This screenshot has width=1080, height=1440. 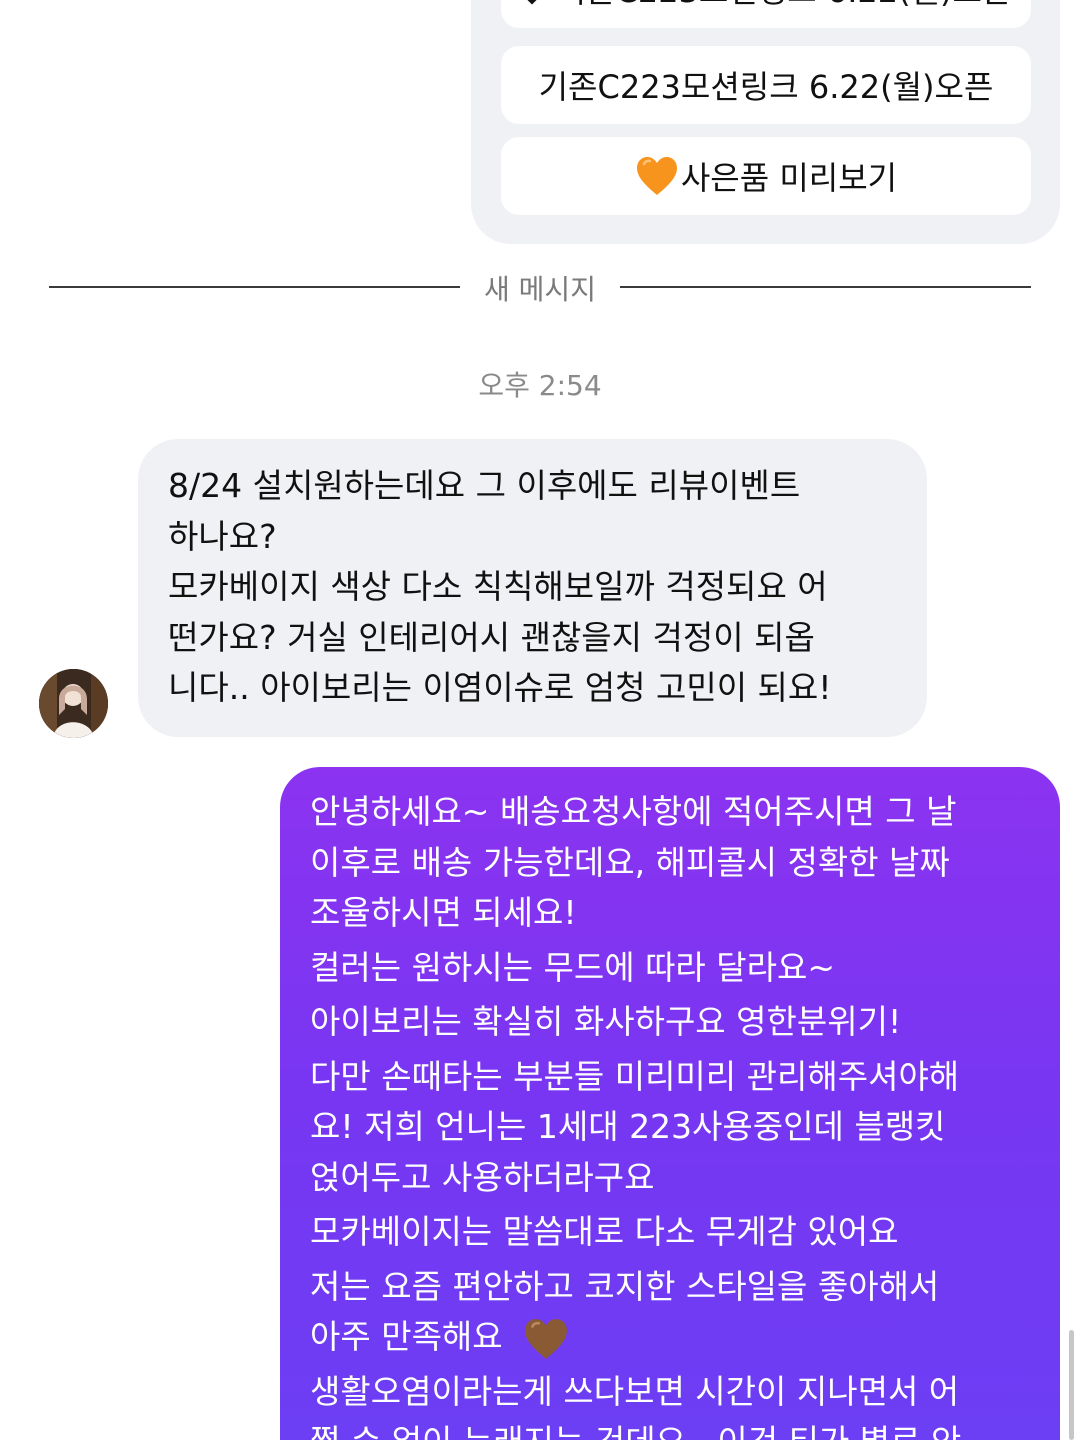 I want to click on message-line: 니다.. 아이보리는 이염이슈로 엄청 고민이 되요!, so click(x=500, y=687).